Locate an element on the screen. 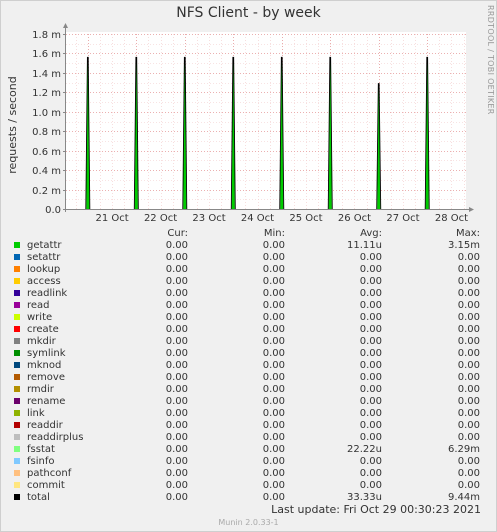 This screenshot has height=532, width=497. legend-row: mknod 0.00 0.00 0.00 0.00 is located at coordinates (252, 366).